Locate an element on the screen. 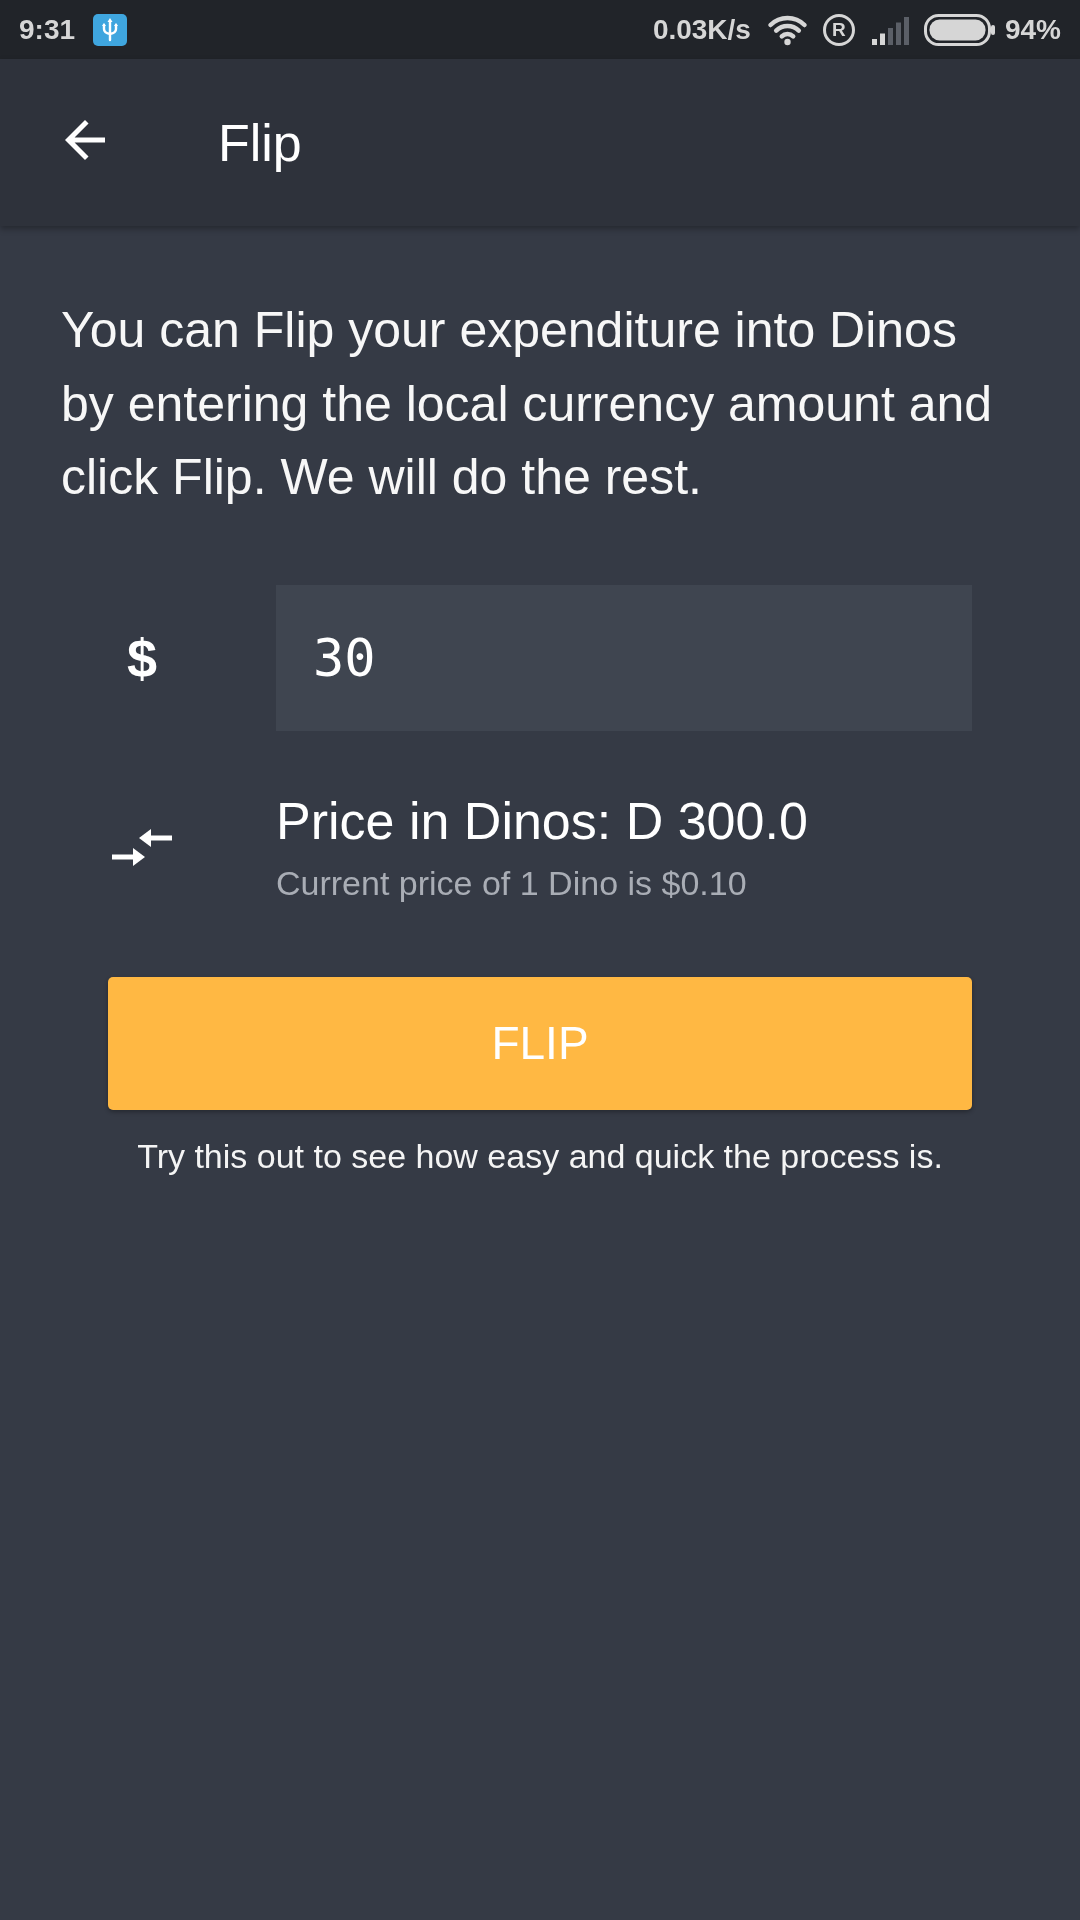  converge-arrows-icon is located at coordinates (142, 847).